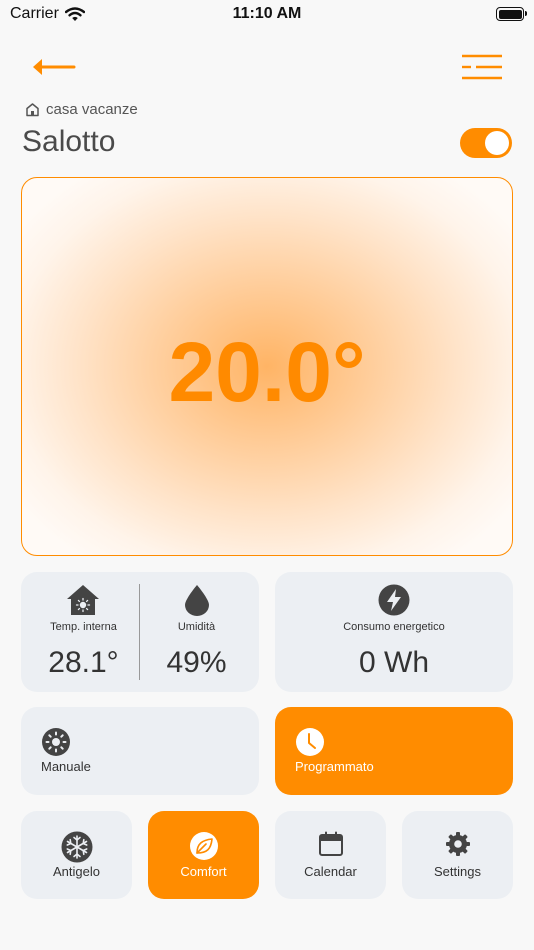  I want to click on energy-card: Consumo energetico 0 Wh, so click(394, 632).